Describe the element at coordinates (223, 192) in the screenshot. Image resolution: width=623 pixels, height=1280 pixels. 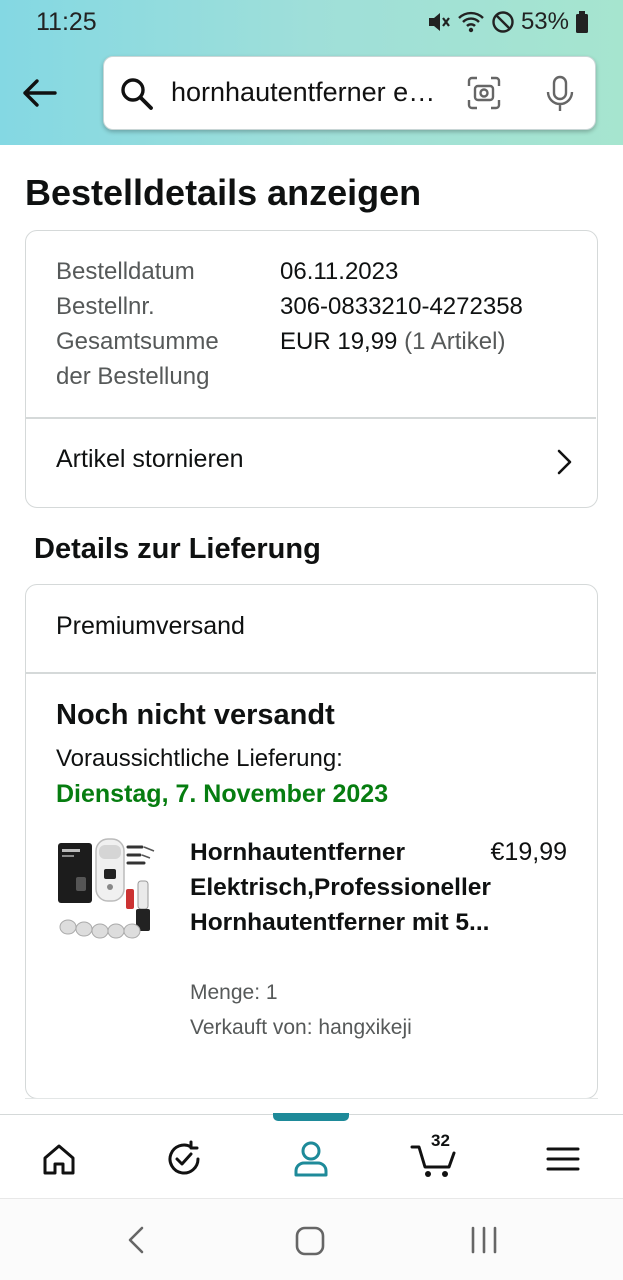
I see `page-title: Bestelldetails anzeigen` at that location.